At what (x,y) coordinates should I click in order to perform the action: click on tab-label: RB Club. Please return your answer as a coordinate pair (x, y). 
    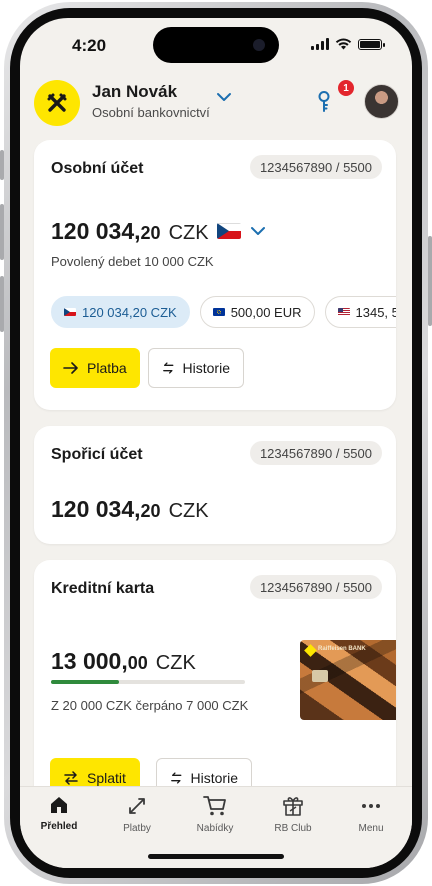
    Looking at the image, I should click on (293, 828).